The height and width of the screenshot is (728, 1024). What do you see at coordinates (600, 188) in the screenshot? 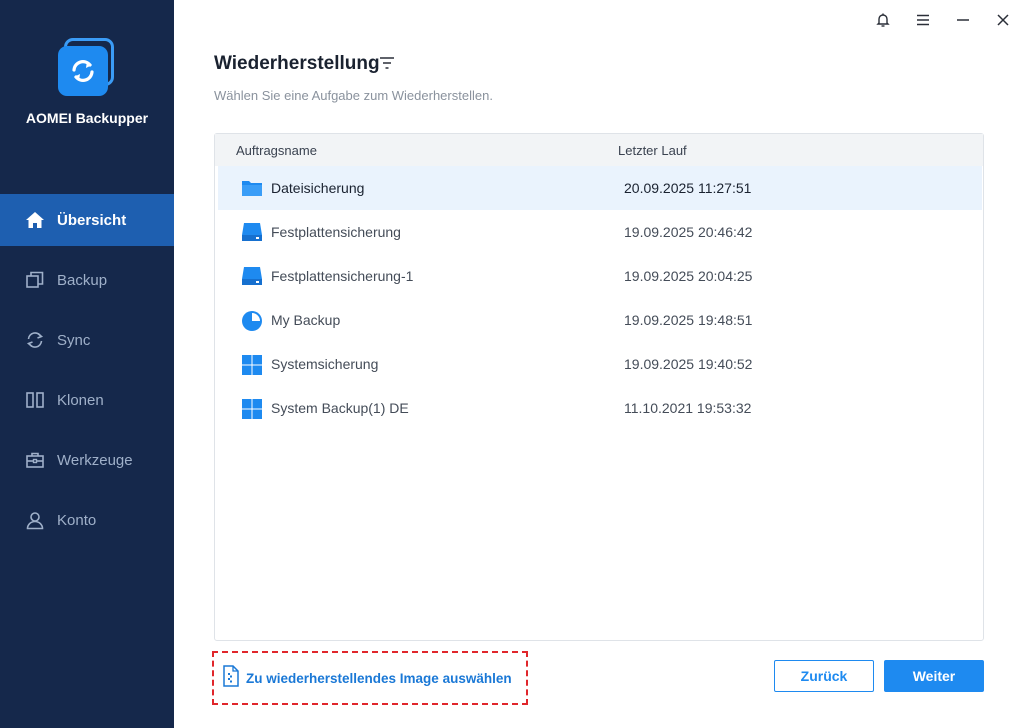
I see `table-row: Dateisicherung 20.09.2025 11:27:51` at bounding box center [600, 188].